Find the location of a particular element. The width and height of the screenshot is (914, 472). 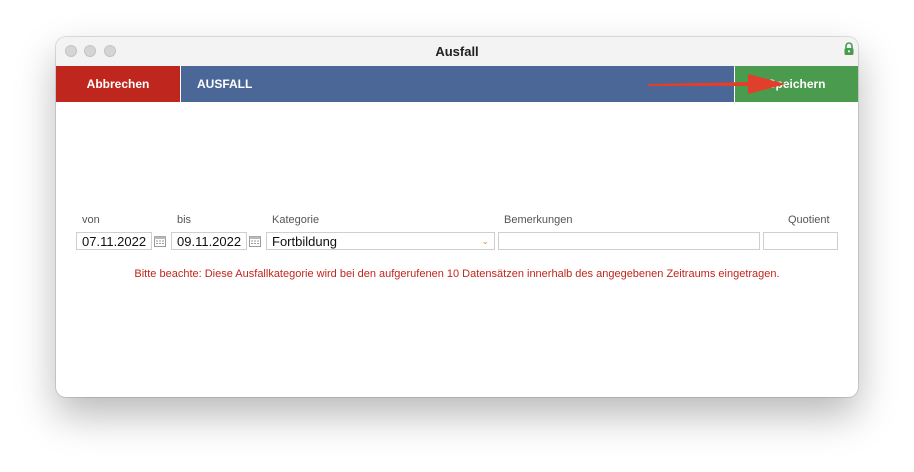

window-title: Ausfall is located at coordinates (457, 51).